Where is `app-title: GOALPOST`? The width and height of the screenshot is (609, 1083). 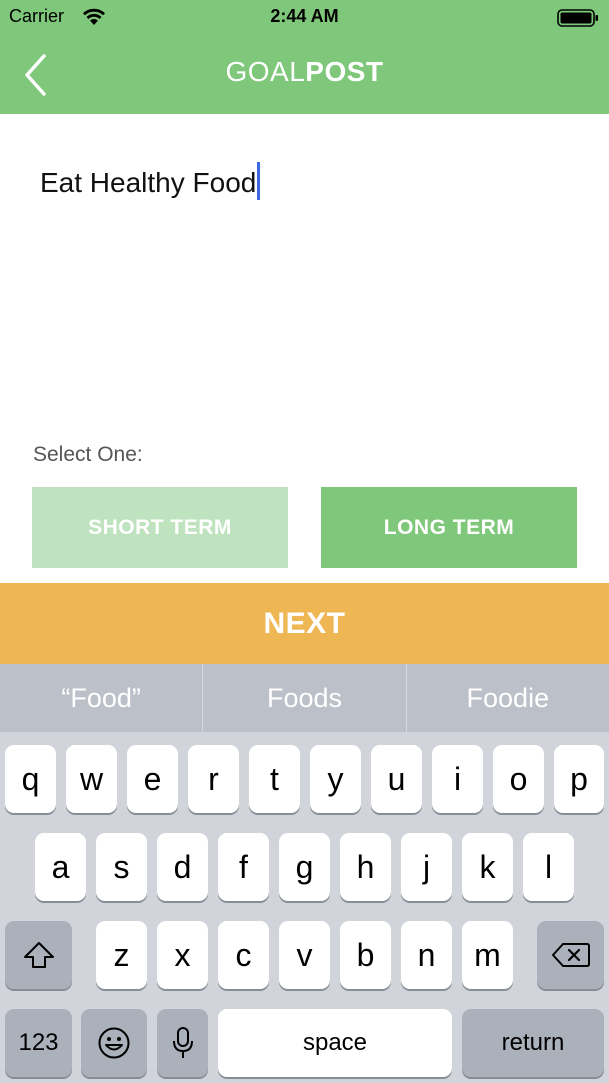
app-title: GOALPOST is located at coordinates (304, 72).